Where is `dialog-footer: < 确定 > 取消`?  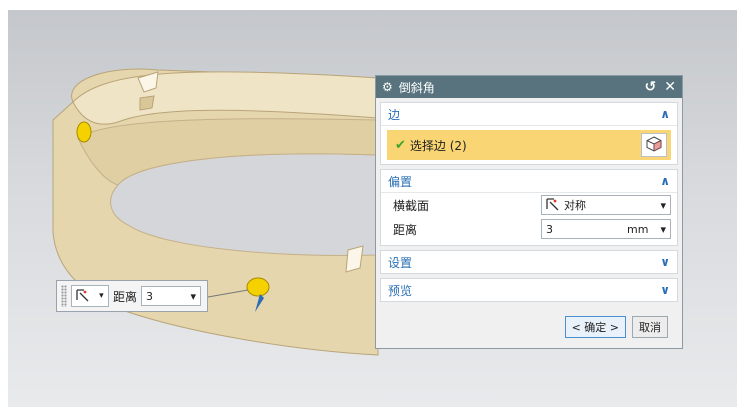
dialog-footer: < 确定 > 取消 is located at coordinates (616, 327).